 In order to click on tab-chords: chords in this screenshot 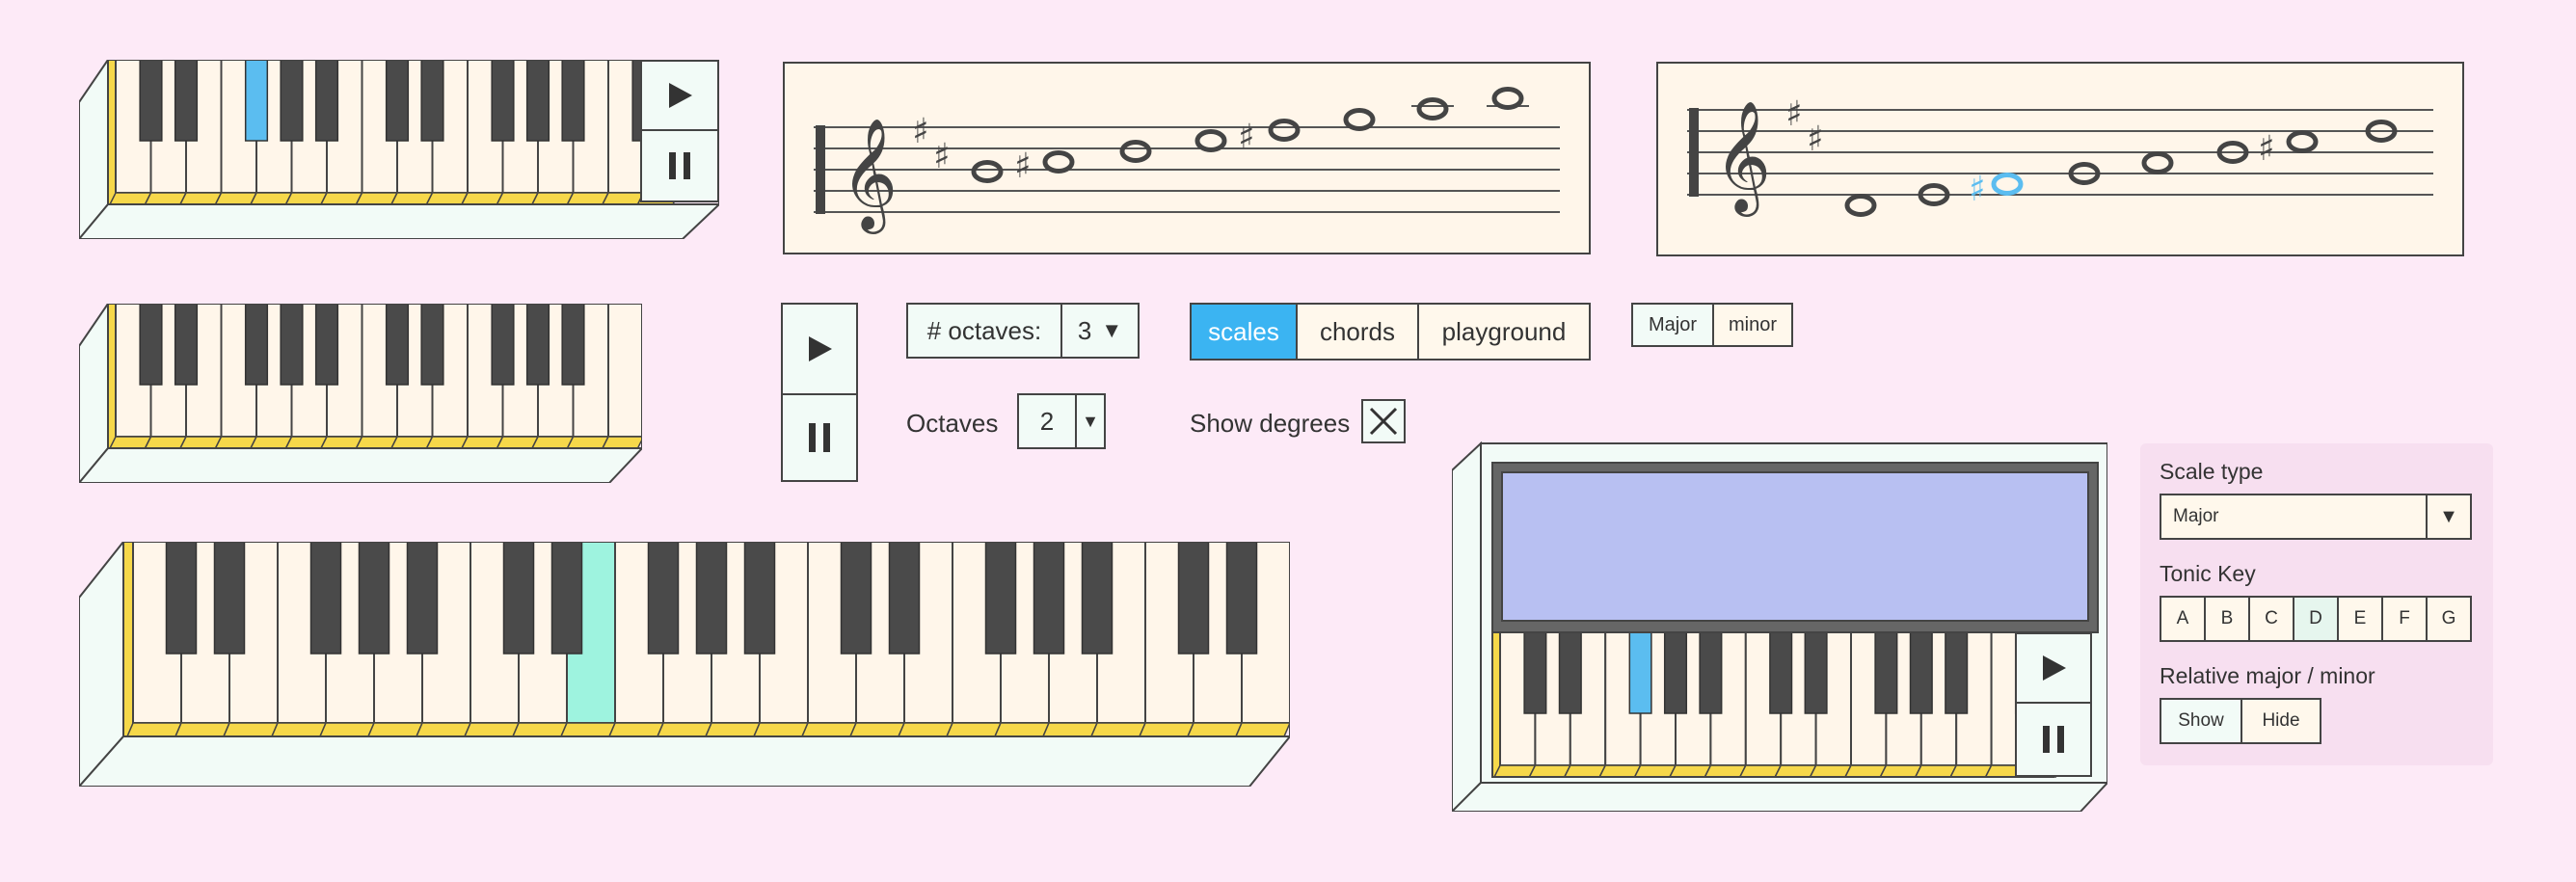, I will do `click(1359, 332)`.